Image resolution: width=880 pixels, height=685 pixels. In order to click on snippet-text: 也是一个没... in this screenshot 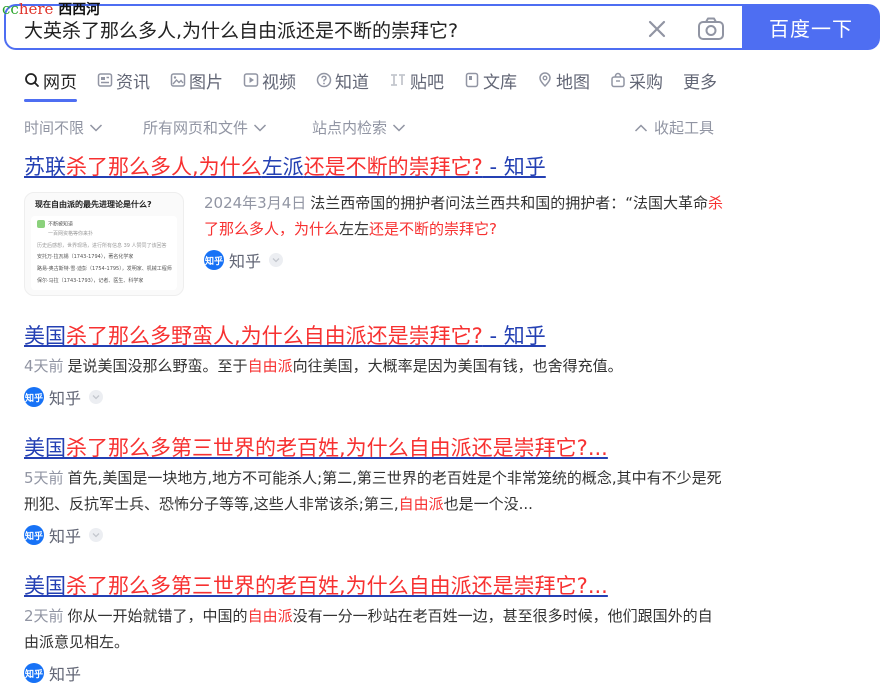, I will do `click(488, 504)`.